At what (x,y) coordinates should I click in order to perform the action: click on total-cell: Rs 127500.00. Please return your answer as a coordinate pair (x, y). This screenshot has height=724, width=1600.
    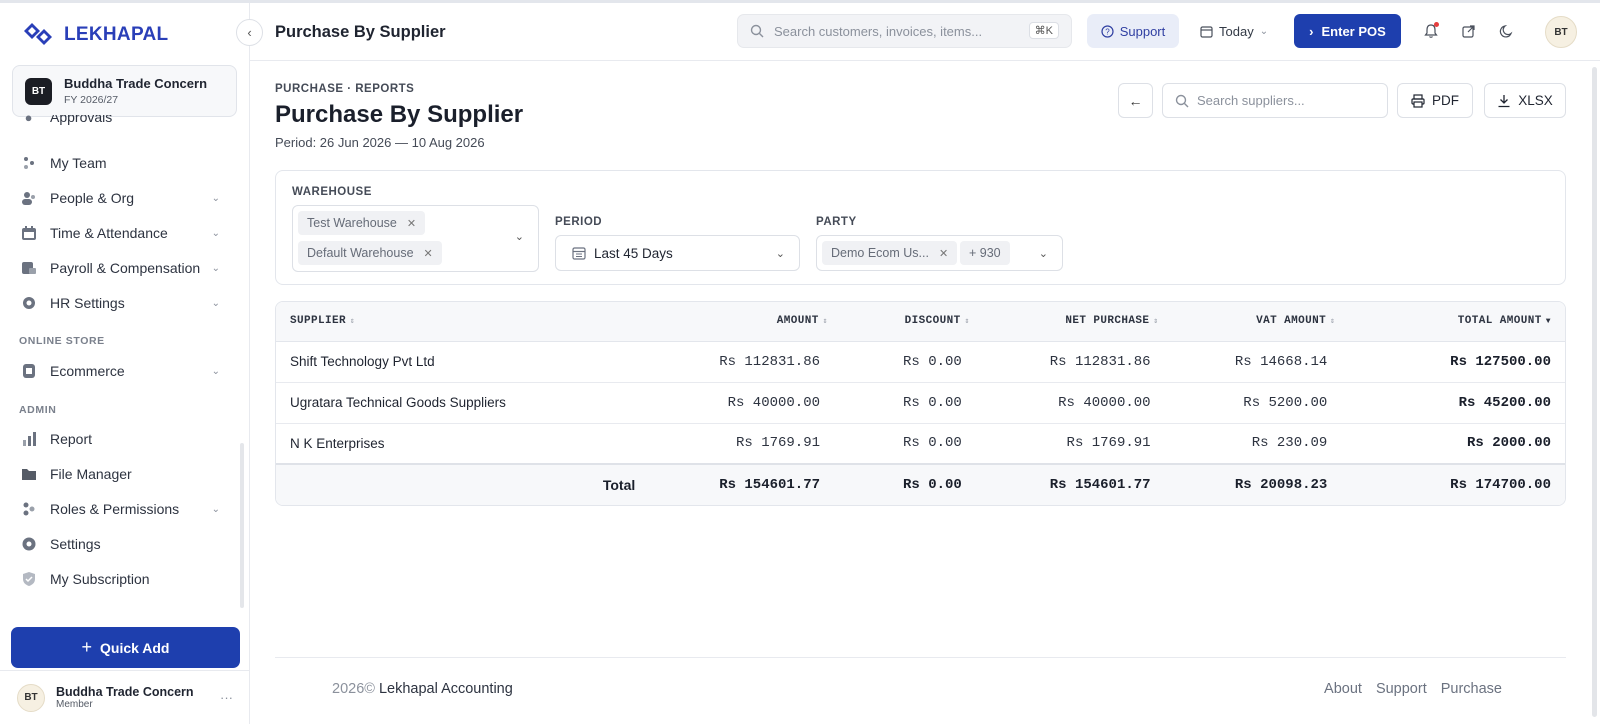
    Looking at the image, I should click on (1452, 362).